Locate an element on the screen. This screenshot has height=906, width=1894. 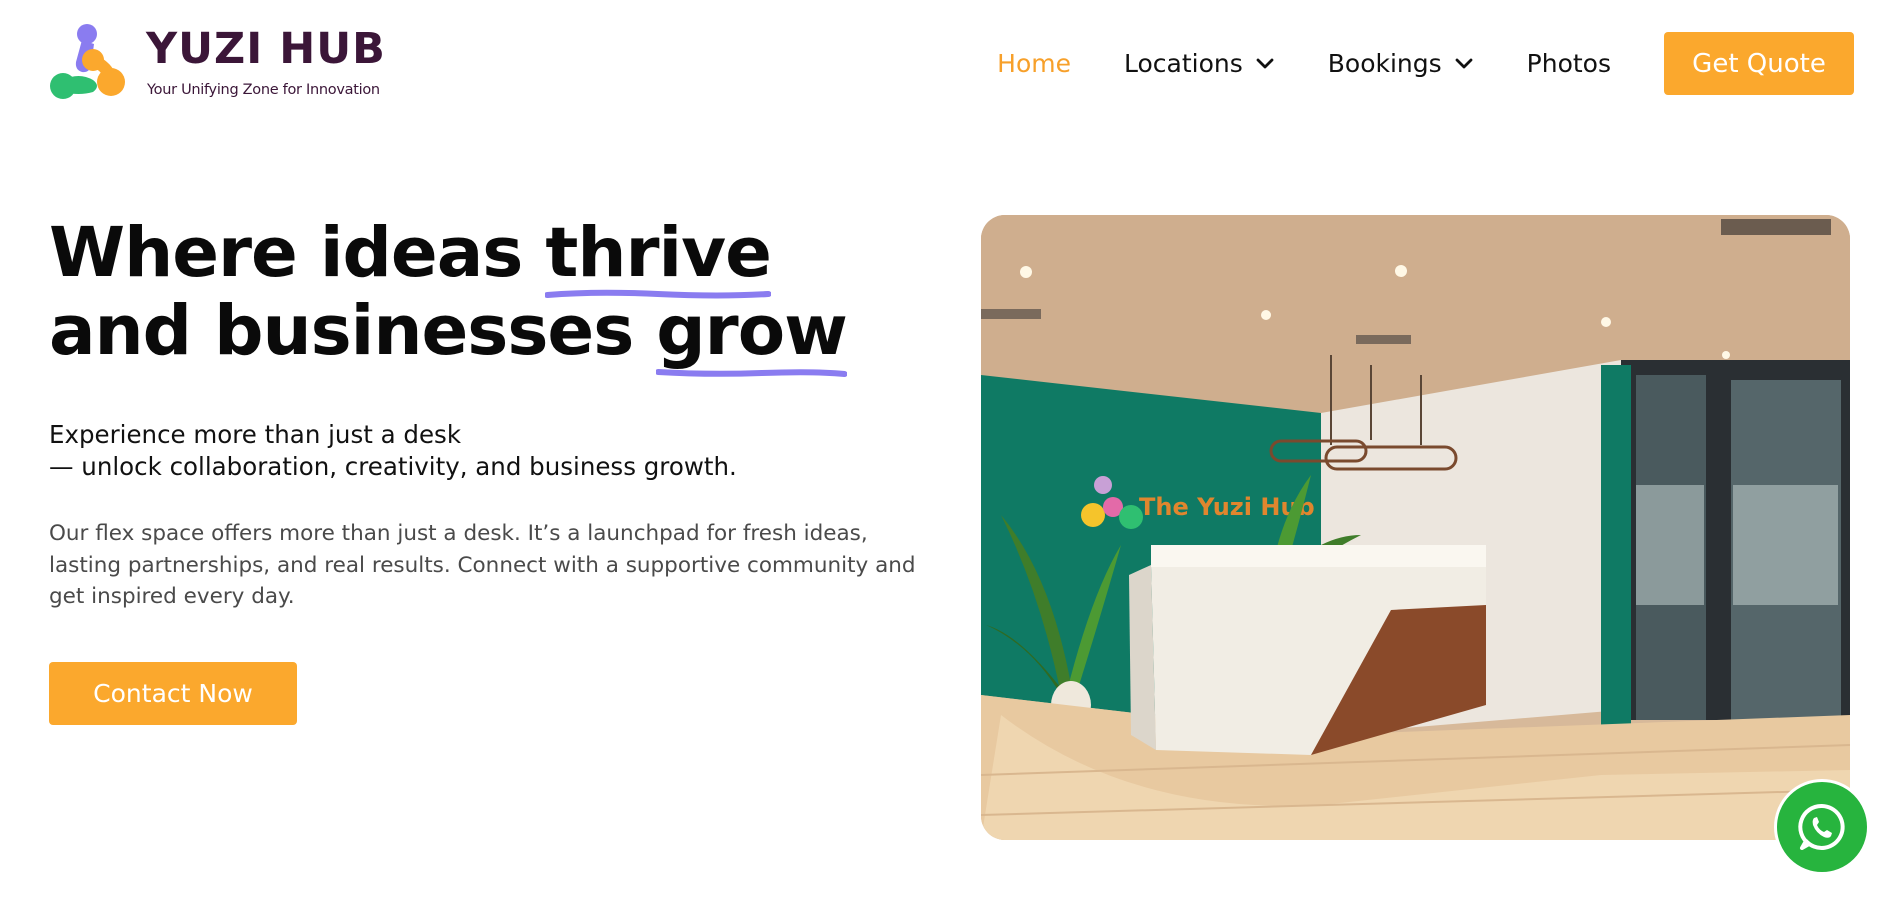
whatsapp-icon is located at coordinates (1821, 826).